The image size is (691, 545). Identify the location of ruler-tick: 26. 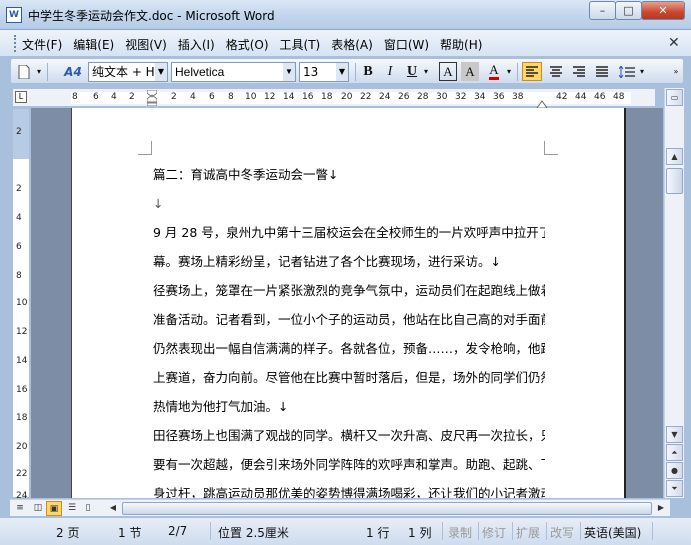
(404, 97).